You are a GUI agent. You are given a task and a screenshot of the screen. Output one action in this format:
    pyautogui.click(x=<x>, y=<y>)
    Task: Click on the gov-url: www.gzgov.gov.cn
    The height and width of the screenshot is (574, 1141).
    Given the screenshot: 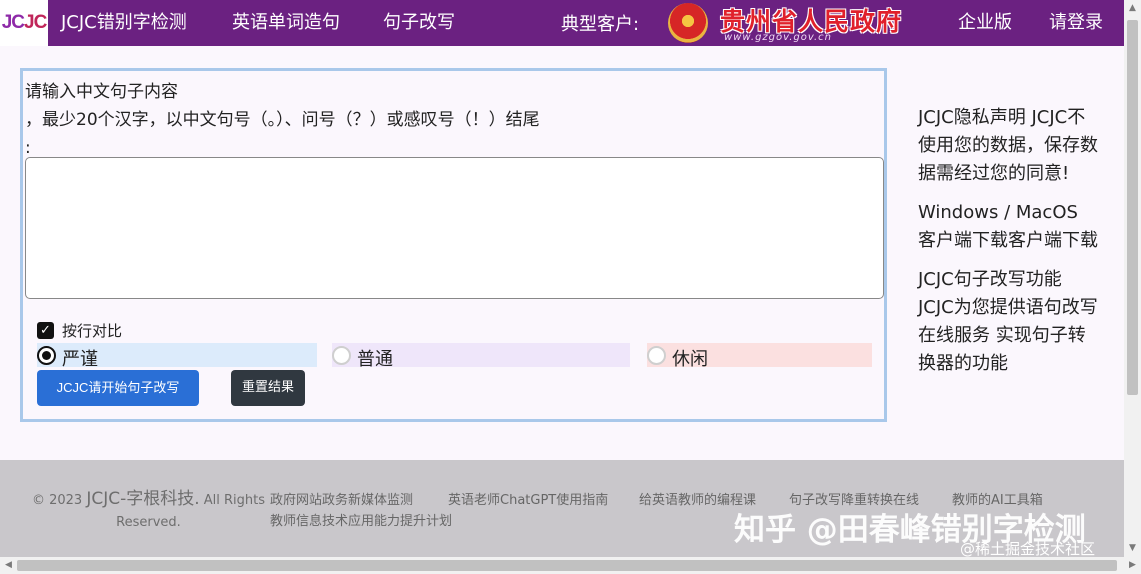 What is the action you would take?
    pyautogui.click(x=778, y=37)
    